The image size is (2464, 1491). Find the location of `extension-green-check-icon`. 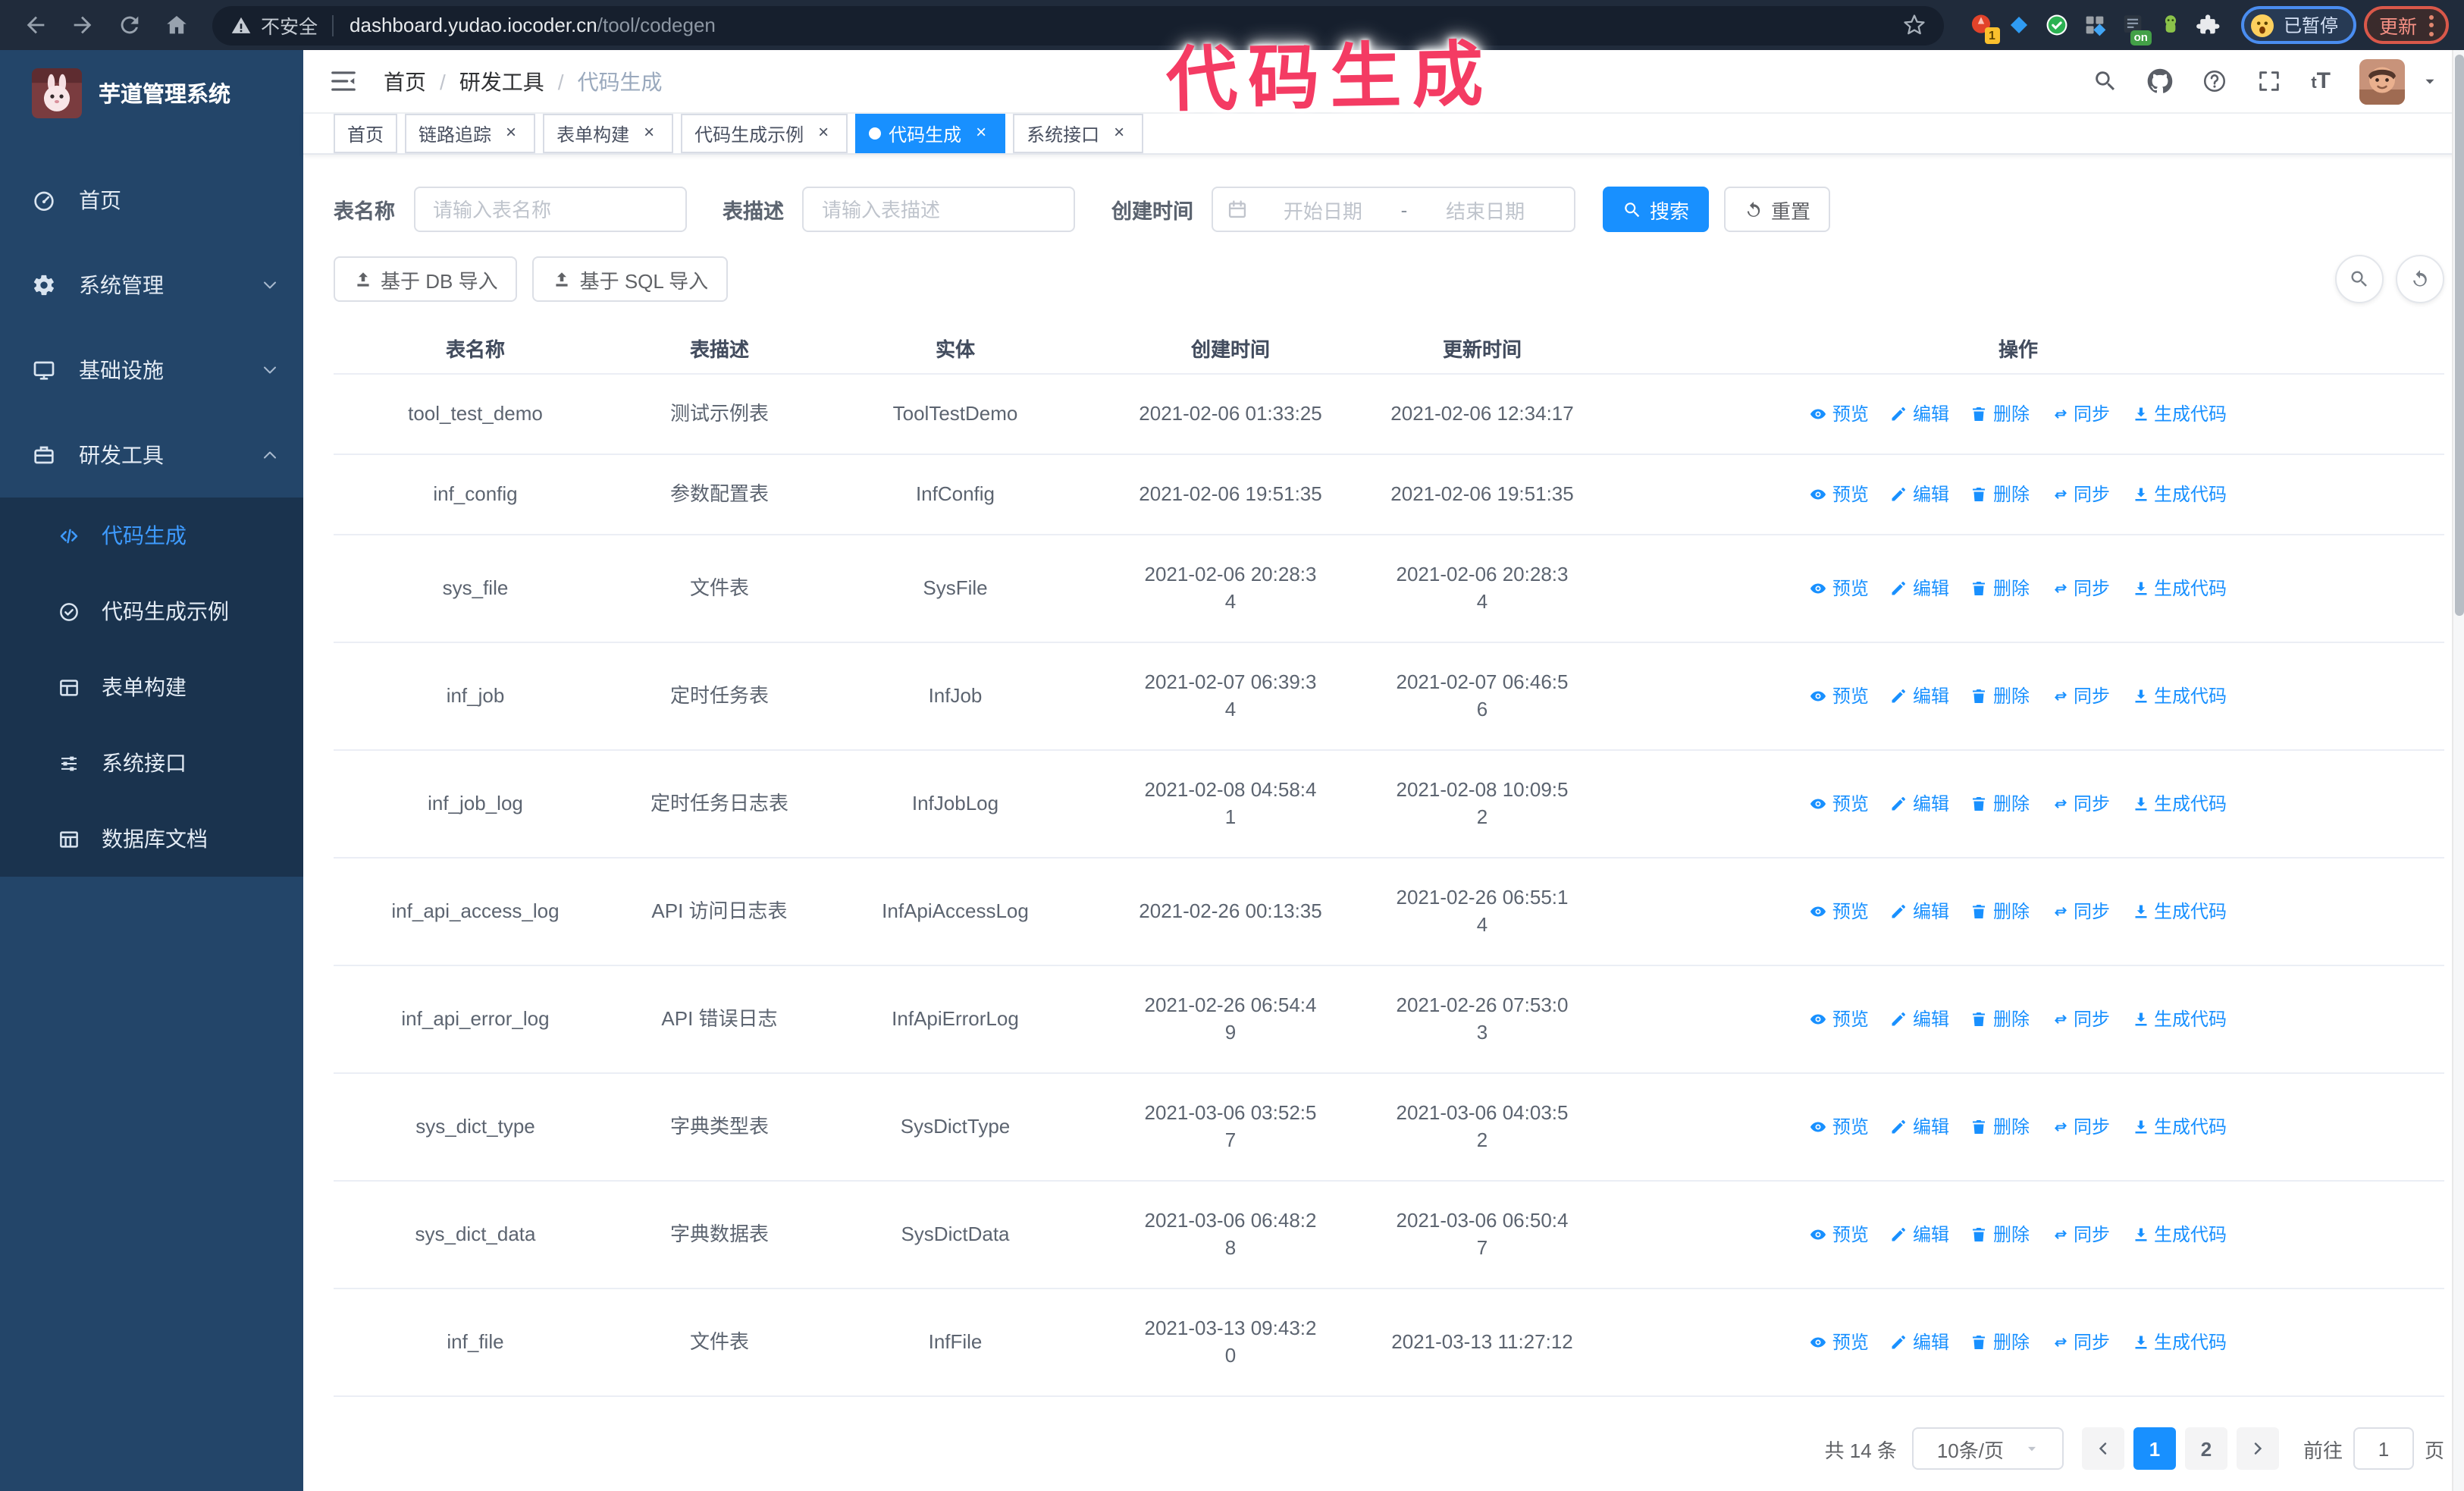

extension-green-check-icon is located at coordinates (2057, 25).